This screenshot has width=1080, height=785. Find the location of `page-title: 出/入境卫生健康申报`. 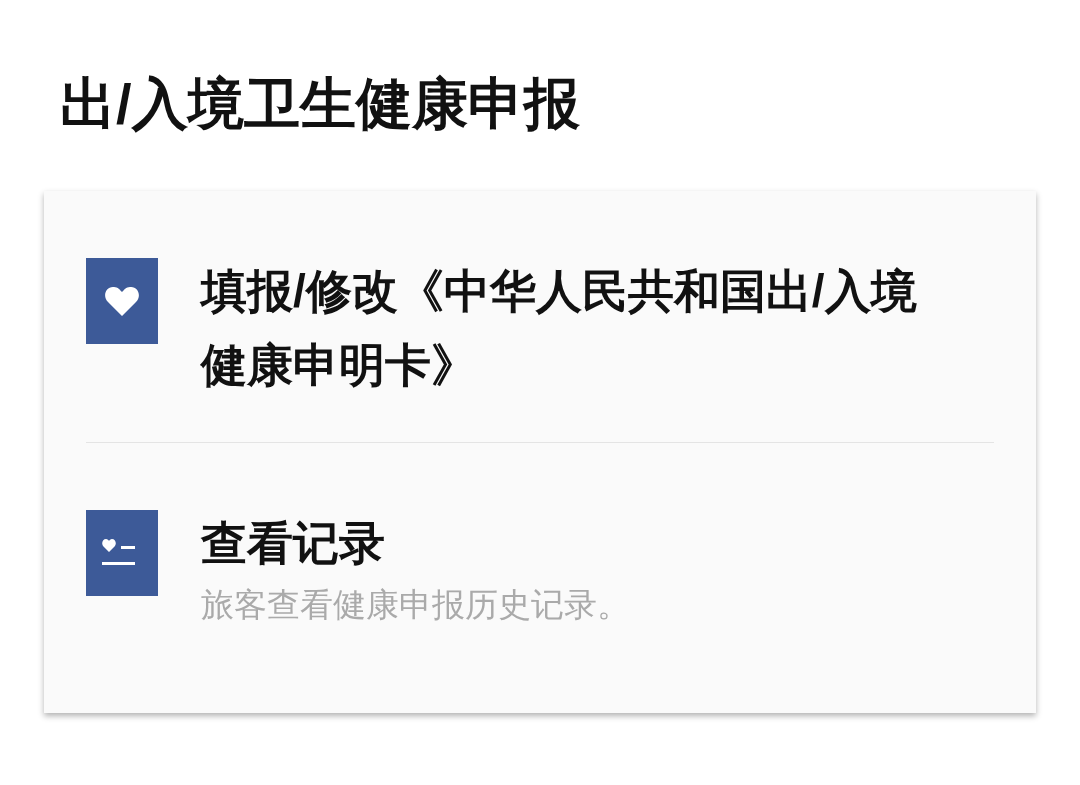

page-title: 出/入境卫生健康申报 is located at coordinates (320, 104).